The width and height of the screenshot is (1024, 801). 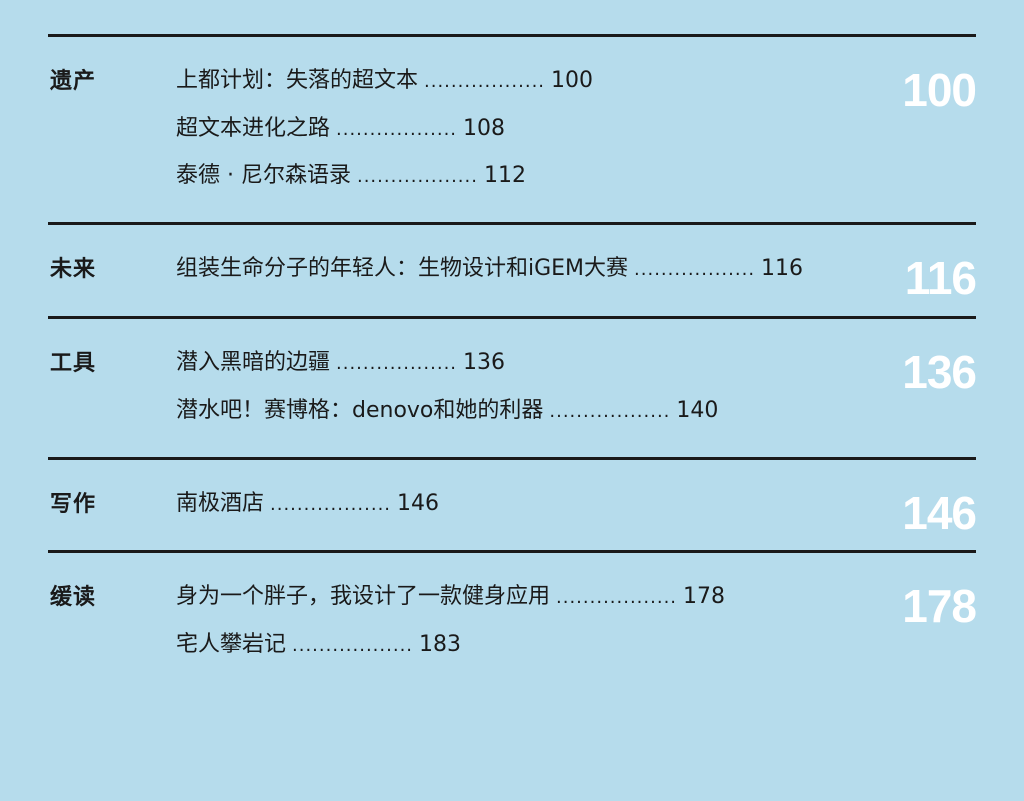 I want to click on toc-entry: 潜水吧！赛博格：denovo和她的利器.................. 140, so click(x=447, y=411).